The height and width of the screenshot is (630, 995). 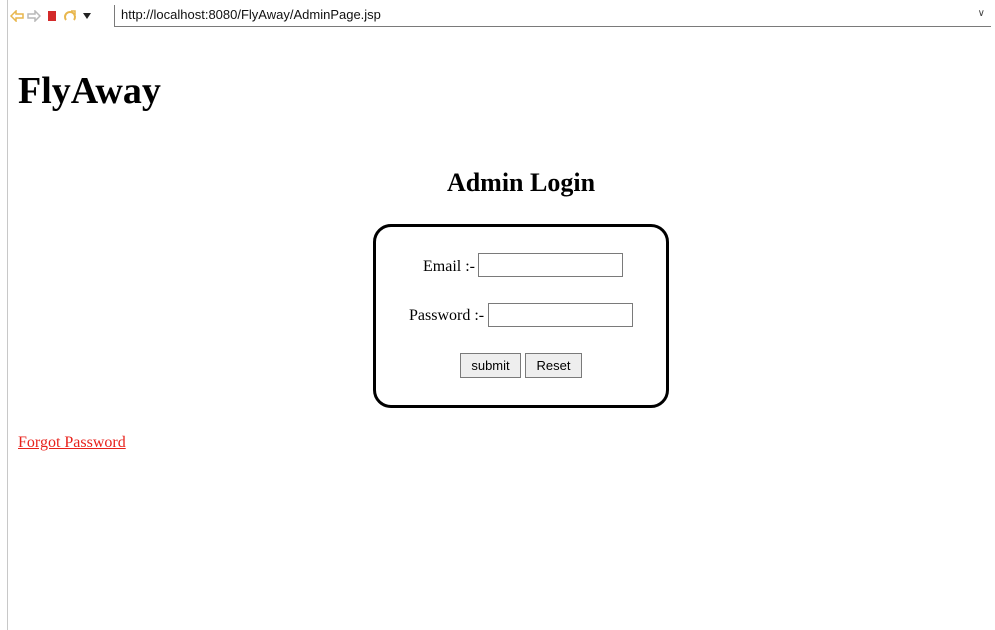 What do you see at coordinates (89, 91) in the screenshot?
I see `site-title: FlyAway` at bounding box center [89, 91].